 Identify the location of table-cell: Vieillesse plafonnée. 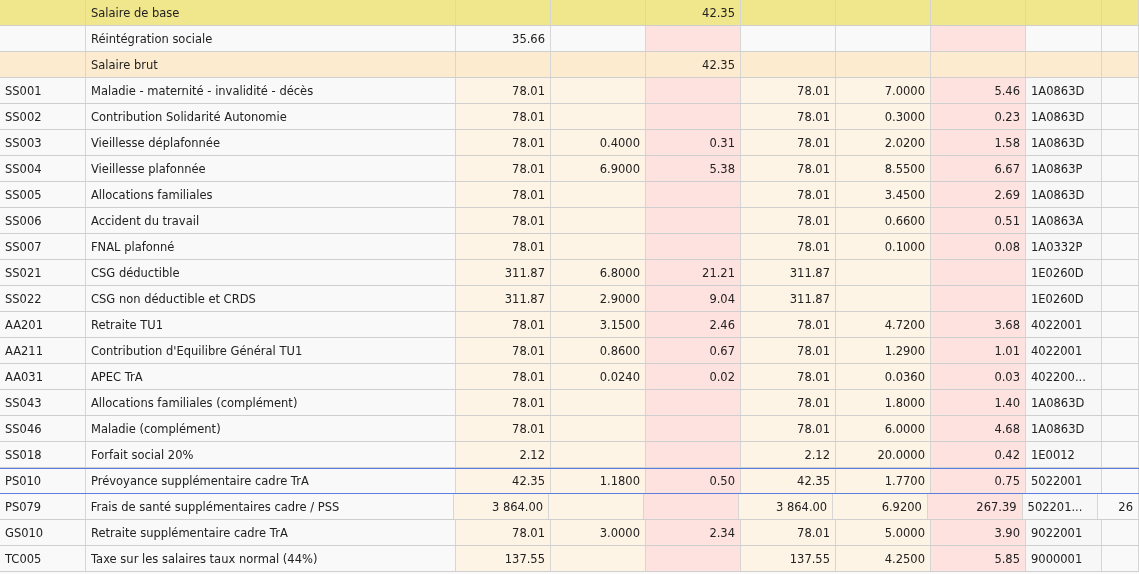
(148, 168).